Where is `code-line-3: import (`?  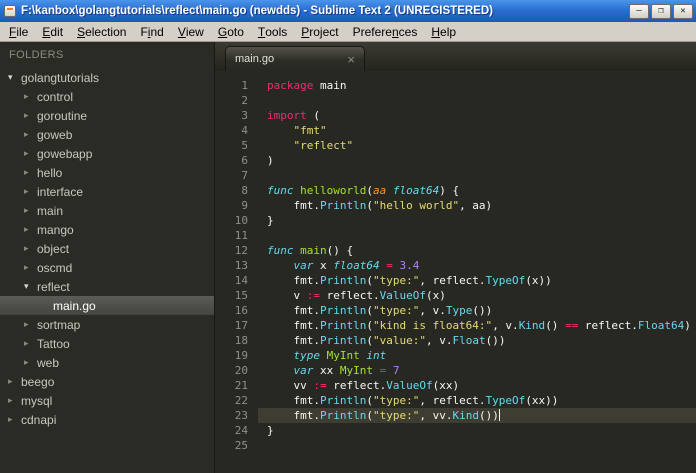 code-line-3: import ( is located at coordinates (477, 115).